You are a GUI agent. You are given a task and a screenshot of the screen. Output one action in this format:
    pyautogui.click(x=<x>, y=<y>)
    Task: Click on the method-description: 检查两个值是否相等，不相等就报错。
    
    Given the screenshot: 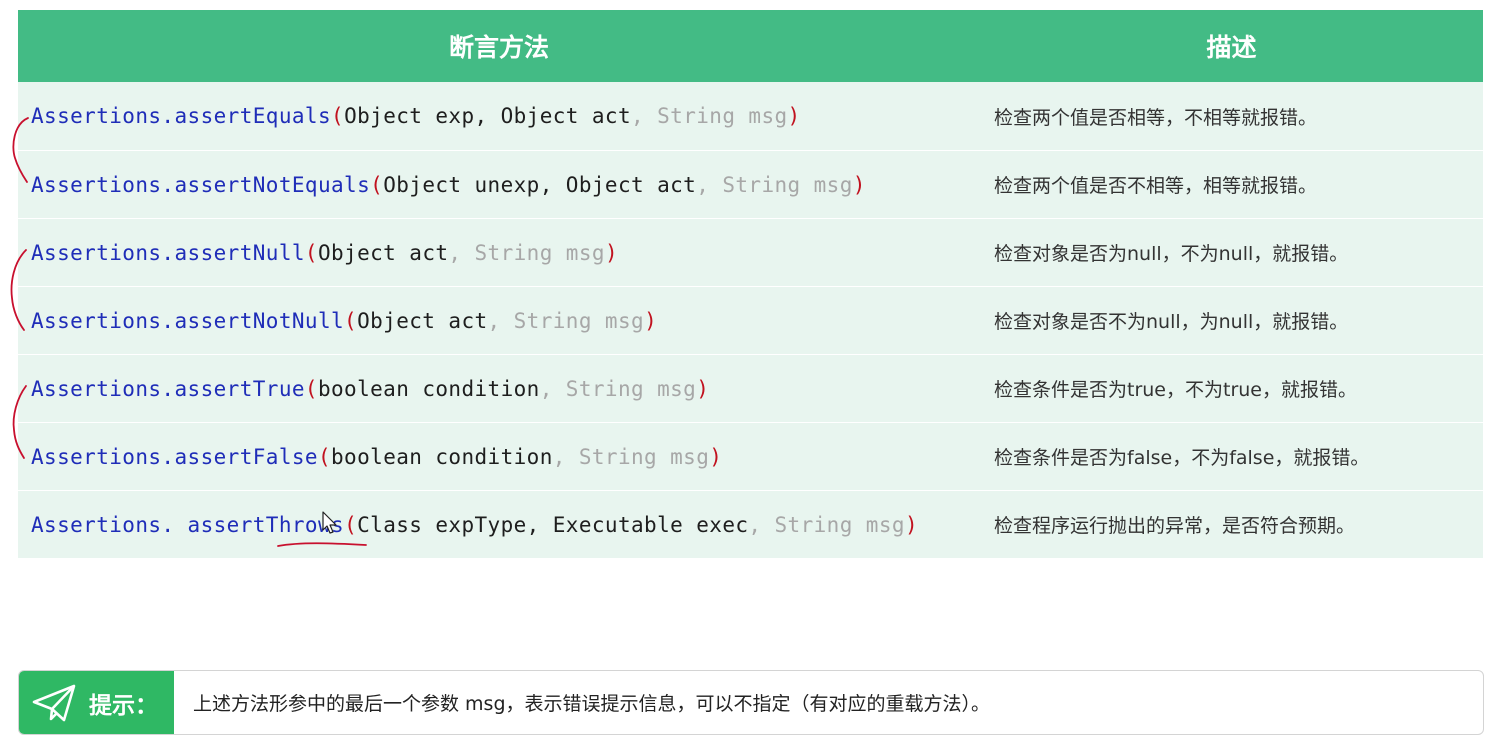 What is the action you would take?
    pyautogui.click(x=1156, y=117)
    